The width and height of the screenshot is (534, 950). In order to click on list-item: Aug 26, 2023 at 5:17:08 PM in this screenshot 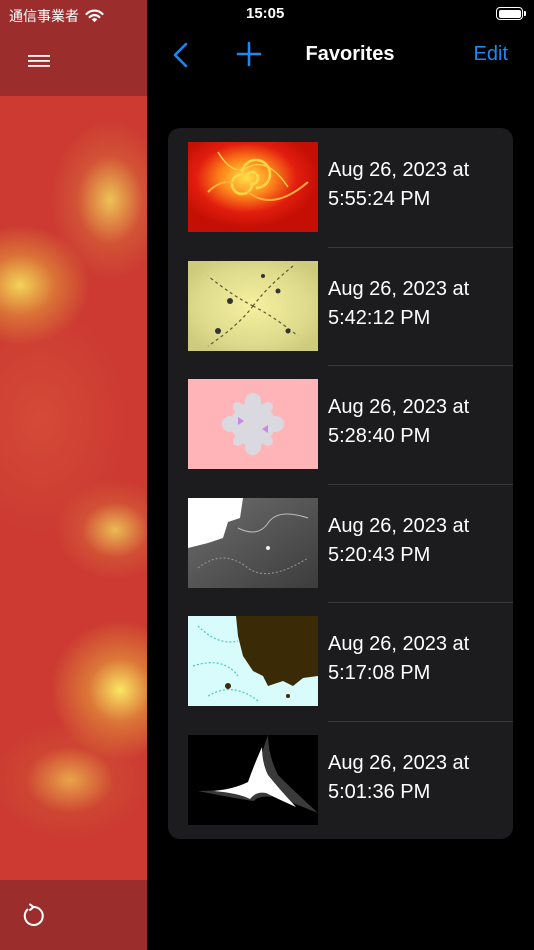, I will do `click(340, 661)`.